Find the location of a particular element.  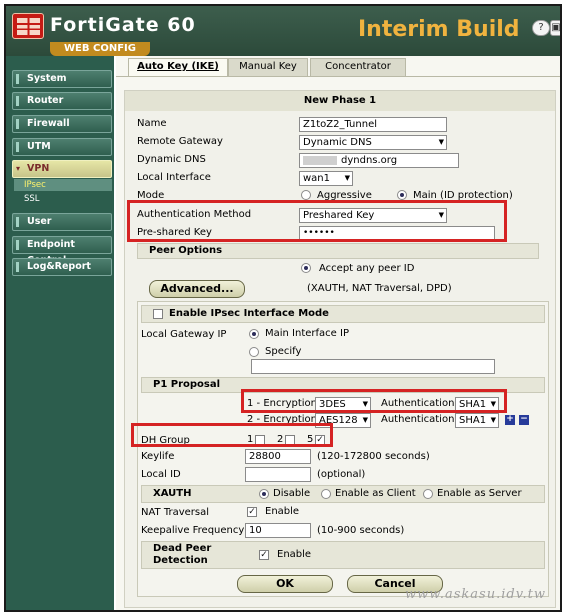

encryption-2-select: AES128 ▼ is located at coordinates (343, 420).